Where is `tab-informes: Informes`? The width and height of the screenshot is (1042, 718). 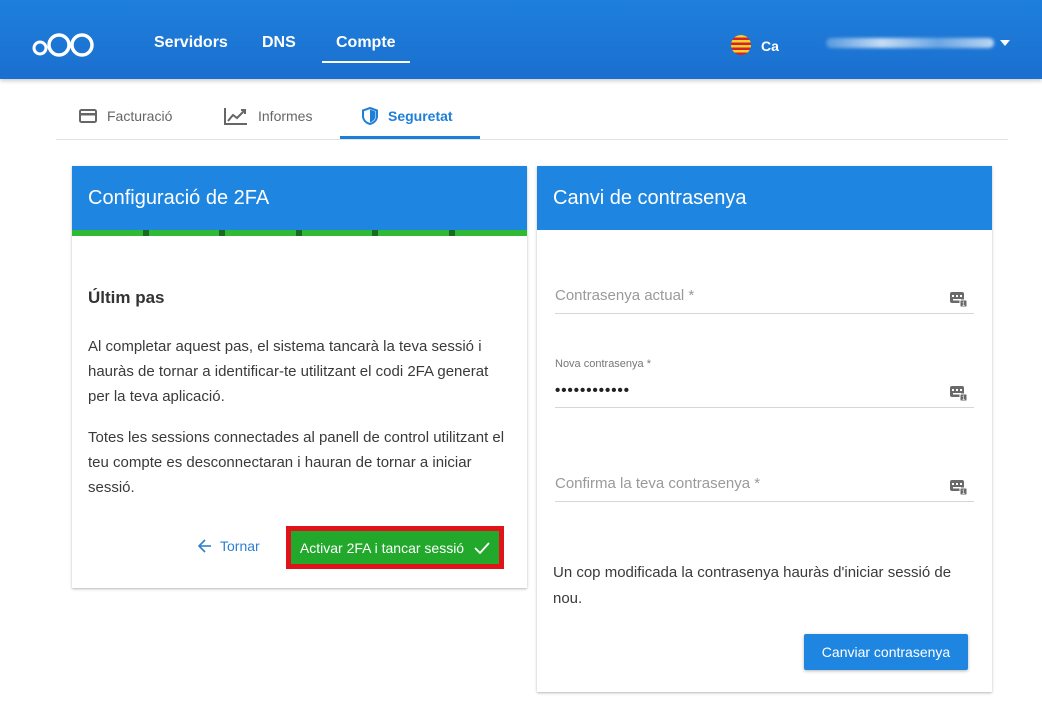 tab-informes: Informes is located at coordinates (268, 115).